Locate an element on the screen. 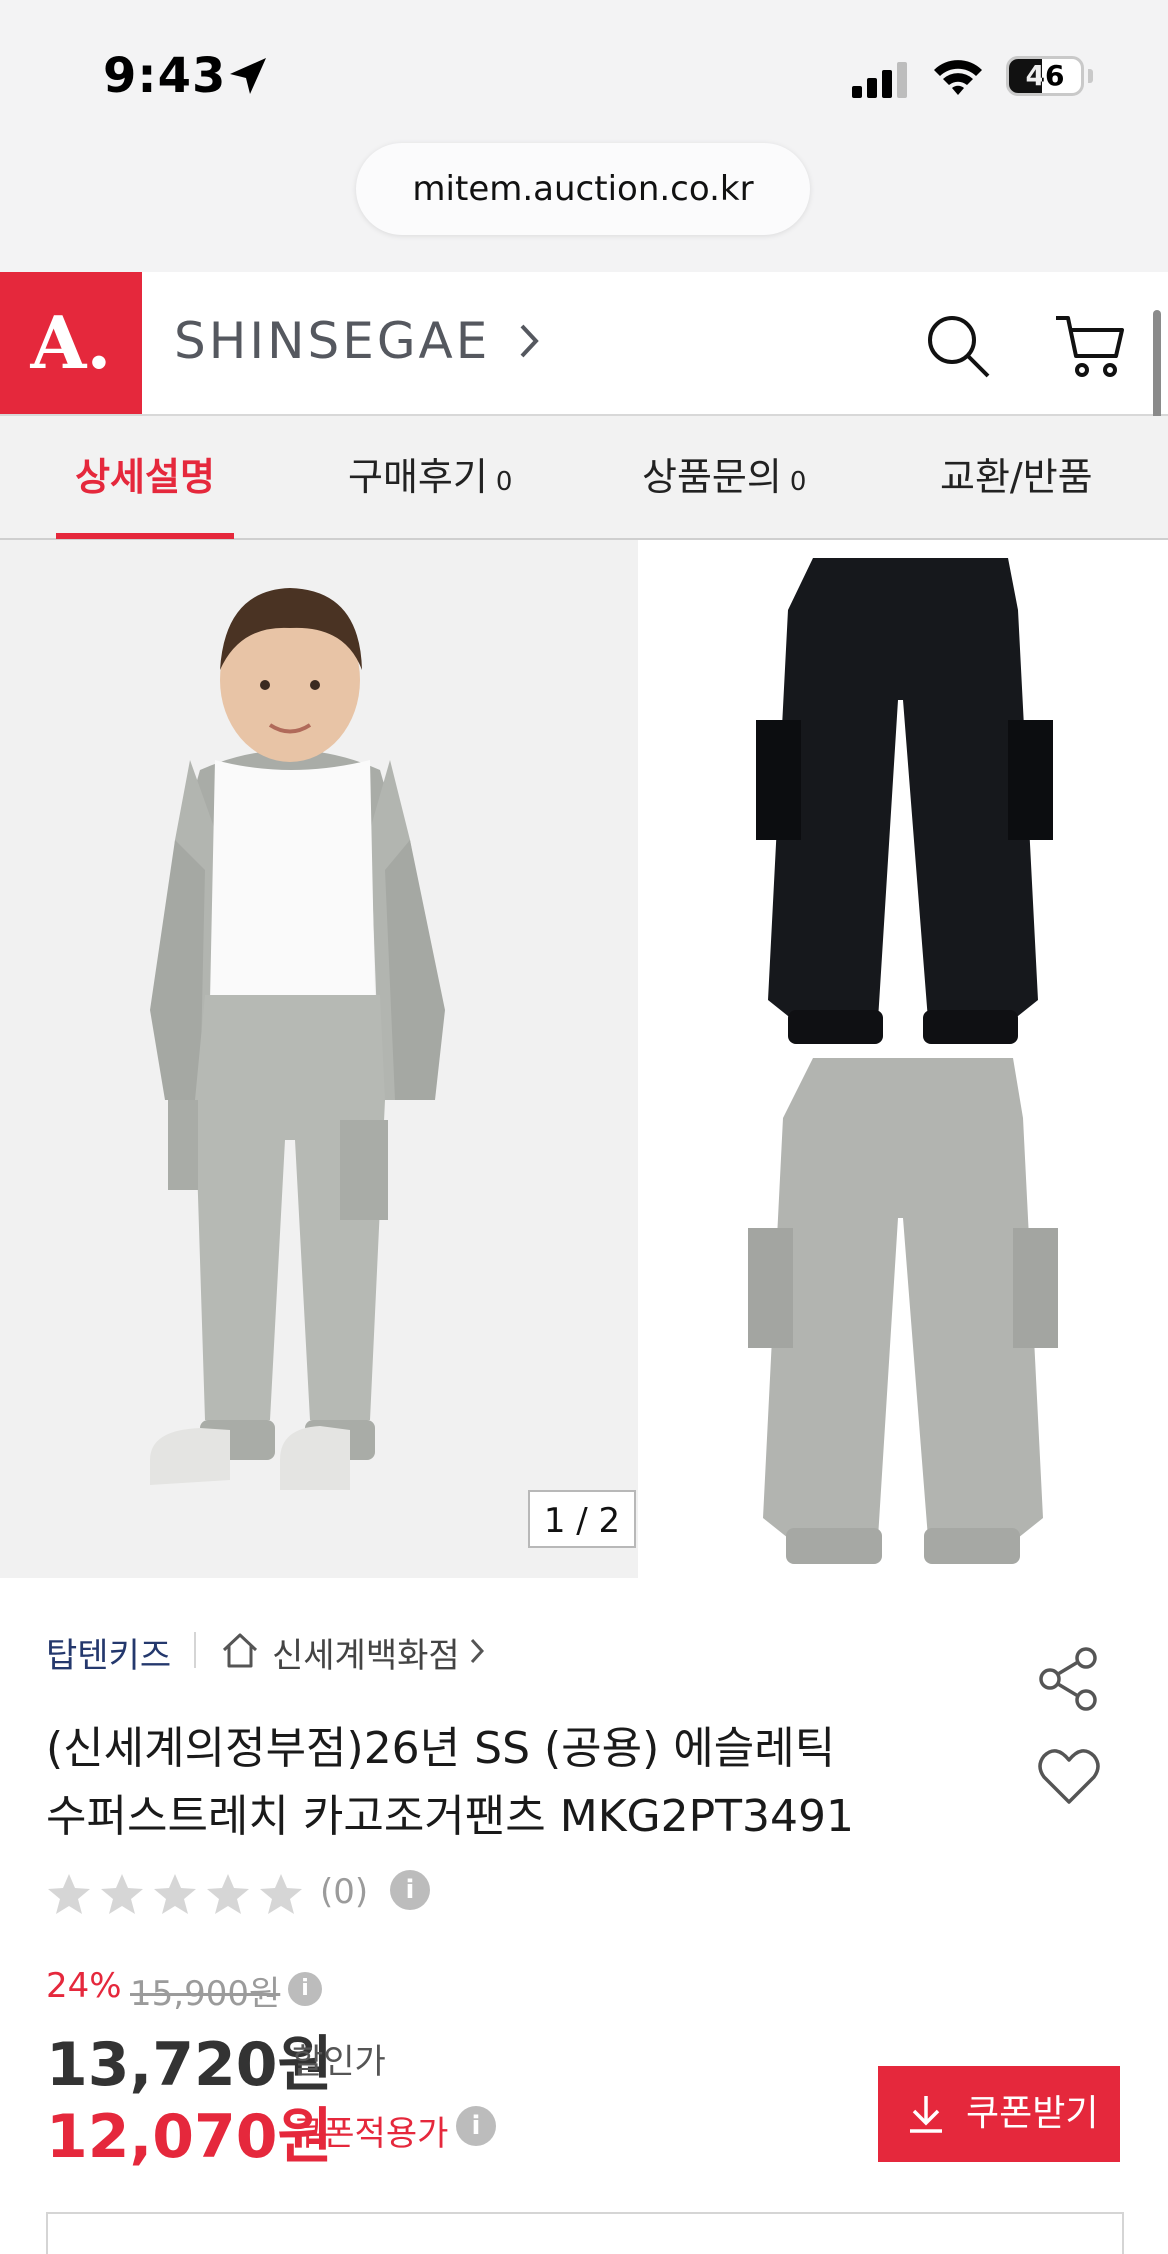  wifi-icon is located at coordinates (958, 79).